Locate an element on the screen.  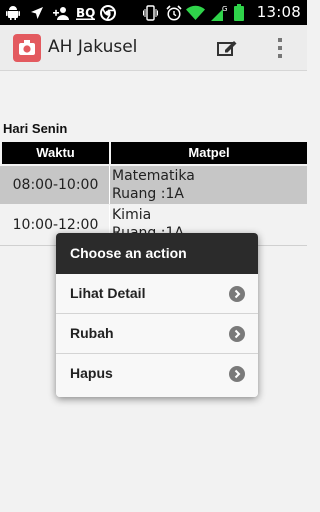
status-time: 13:08 is located at coordinates (278, 12).